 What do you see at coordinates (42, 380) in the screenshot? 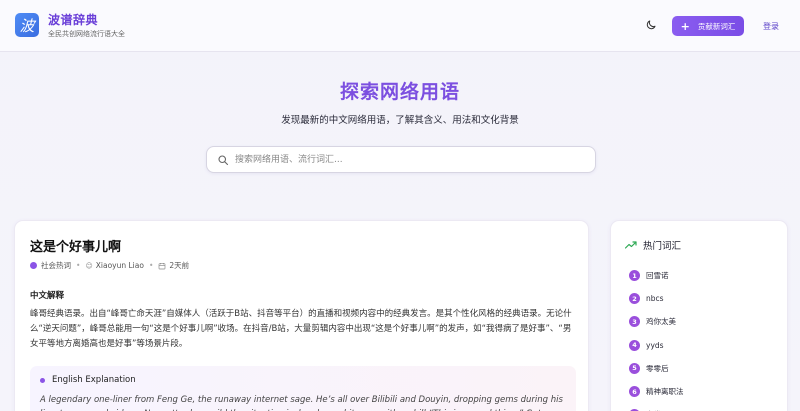
I see `en-bullet` at bounding box center [42, 380].